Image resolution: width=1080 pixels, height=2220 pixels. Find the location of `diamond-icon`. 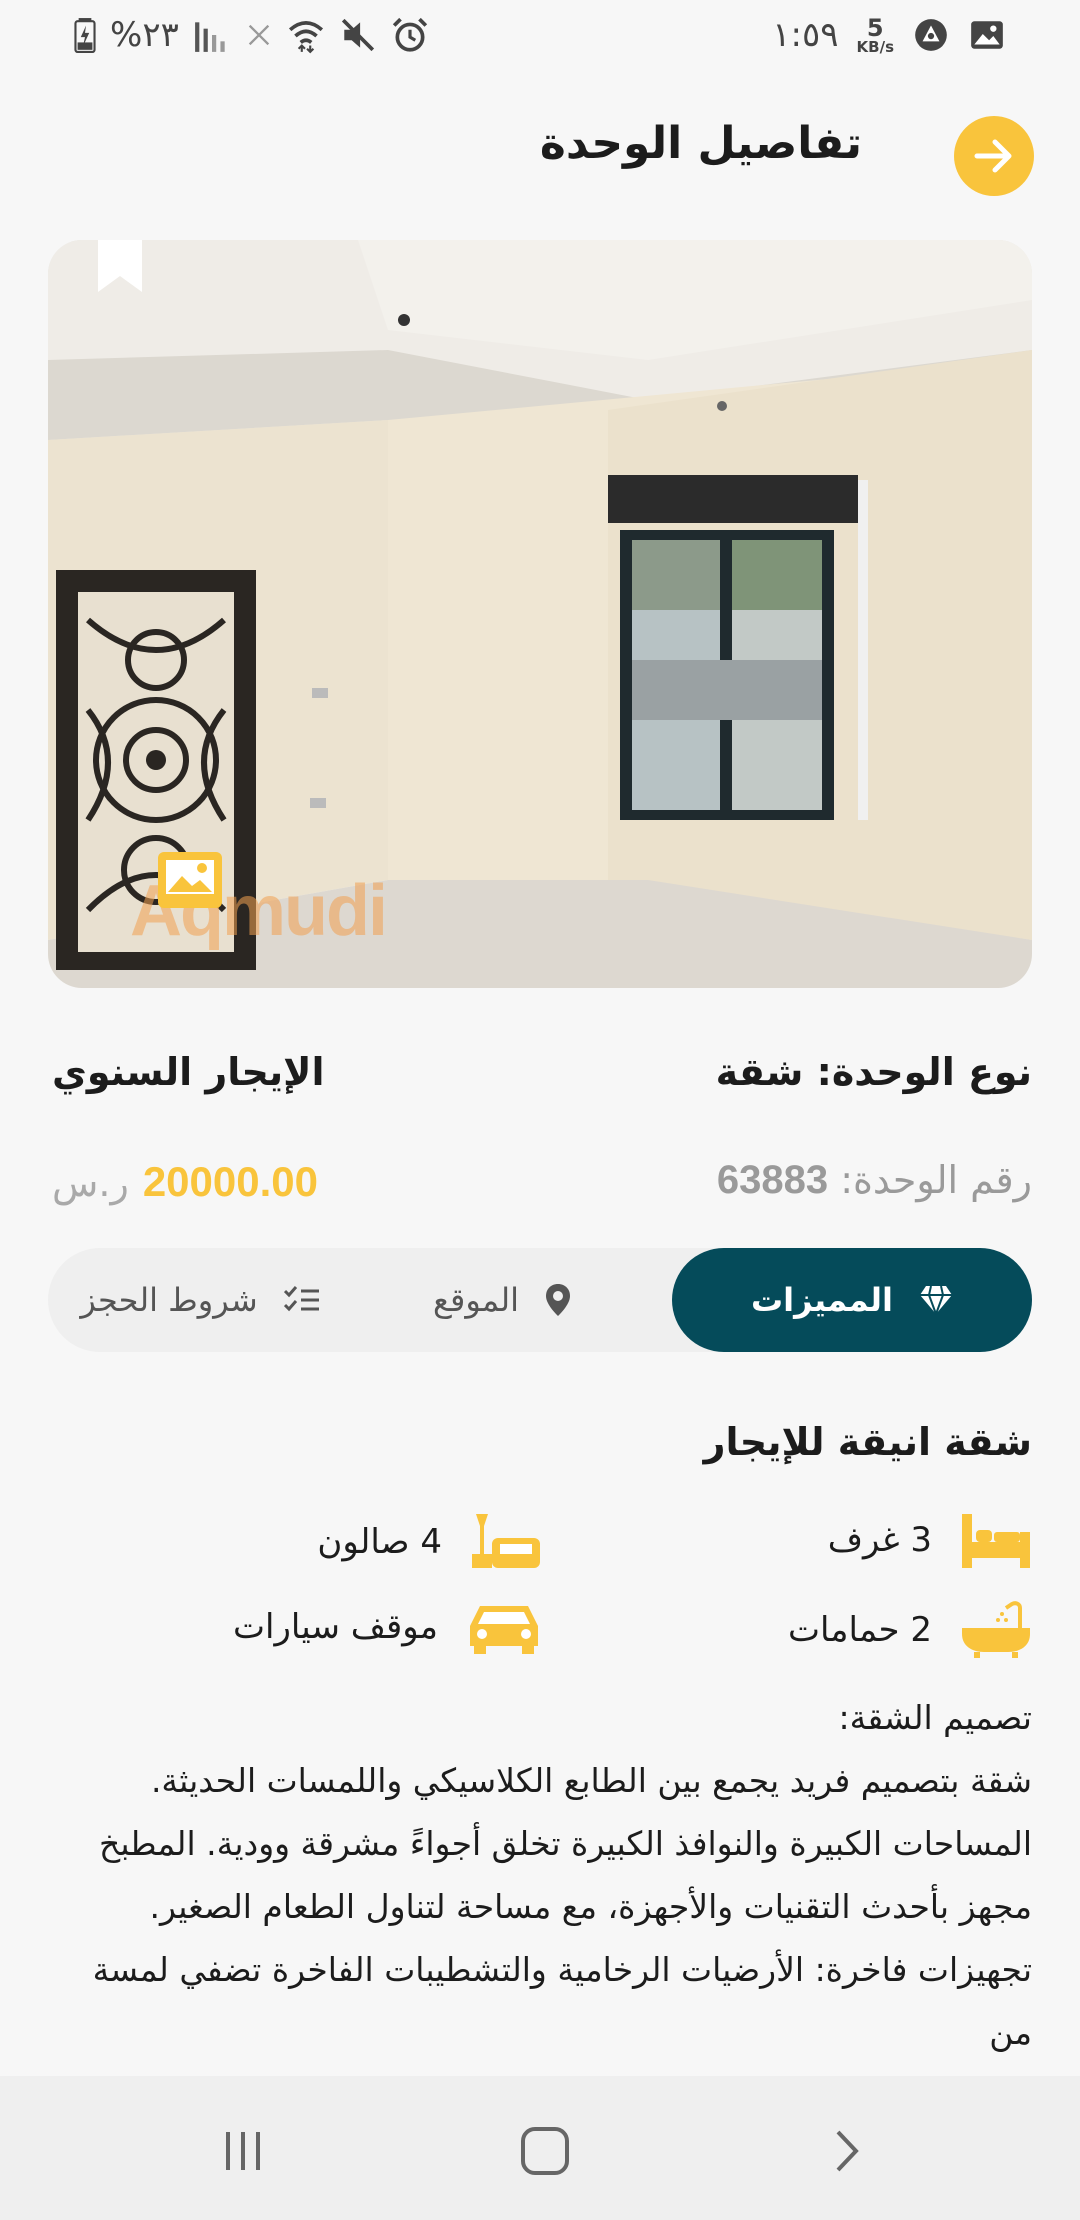

diamond-icon is located at coordinates (936, 1300).